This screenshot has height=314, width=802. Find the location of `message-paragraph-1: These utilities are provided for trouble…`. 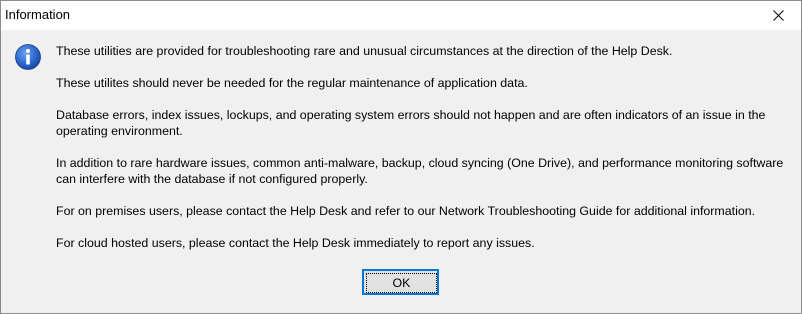

message-paragraph-1: These utilities are provided for trouble… is located at coordinates (364, 51).